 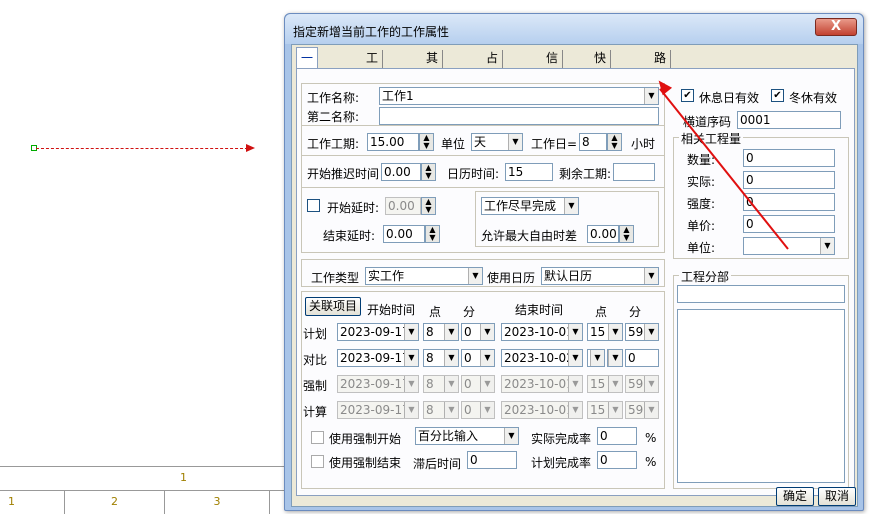 What do you see at coordinates (789, 158) in the screenshot?
I see `quantity-input: 0` at bounding box center [789, 158].